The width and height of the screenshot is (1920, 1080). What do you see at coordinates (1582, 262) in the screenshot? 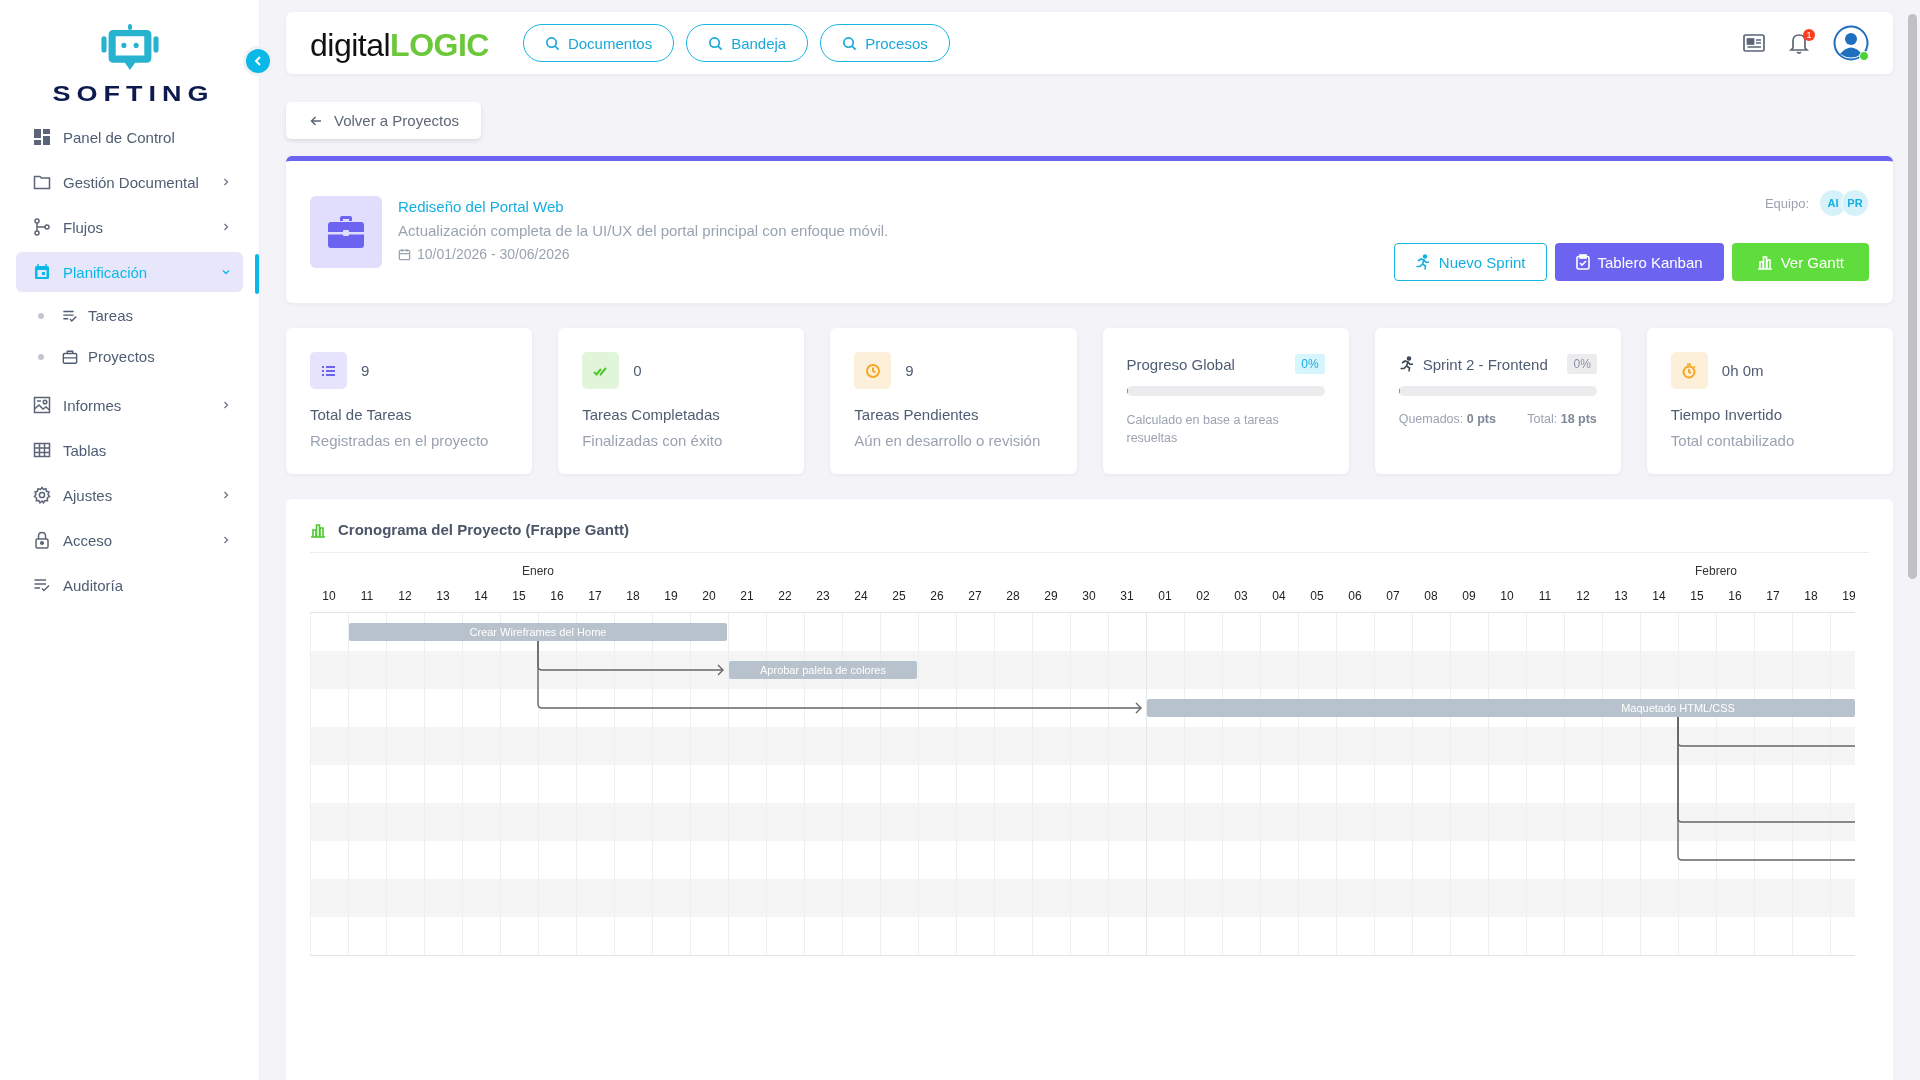
I see `clipboard-check-icon` at bounding box center [1582, 262].